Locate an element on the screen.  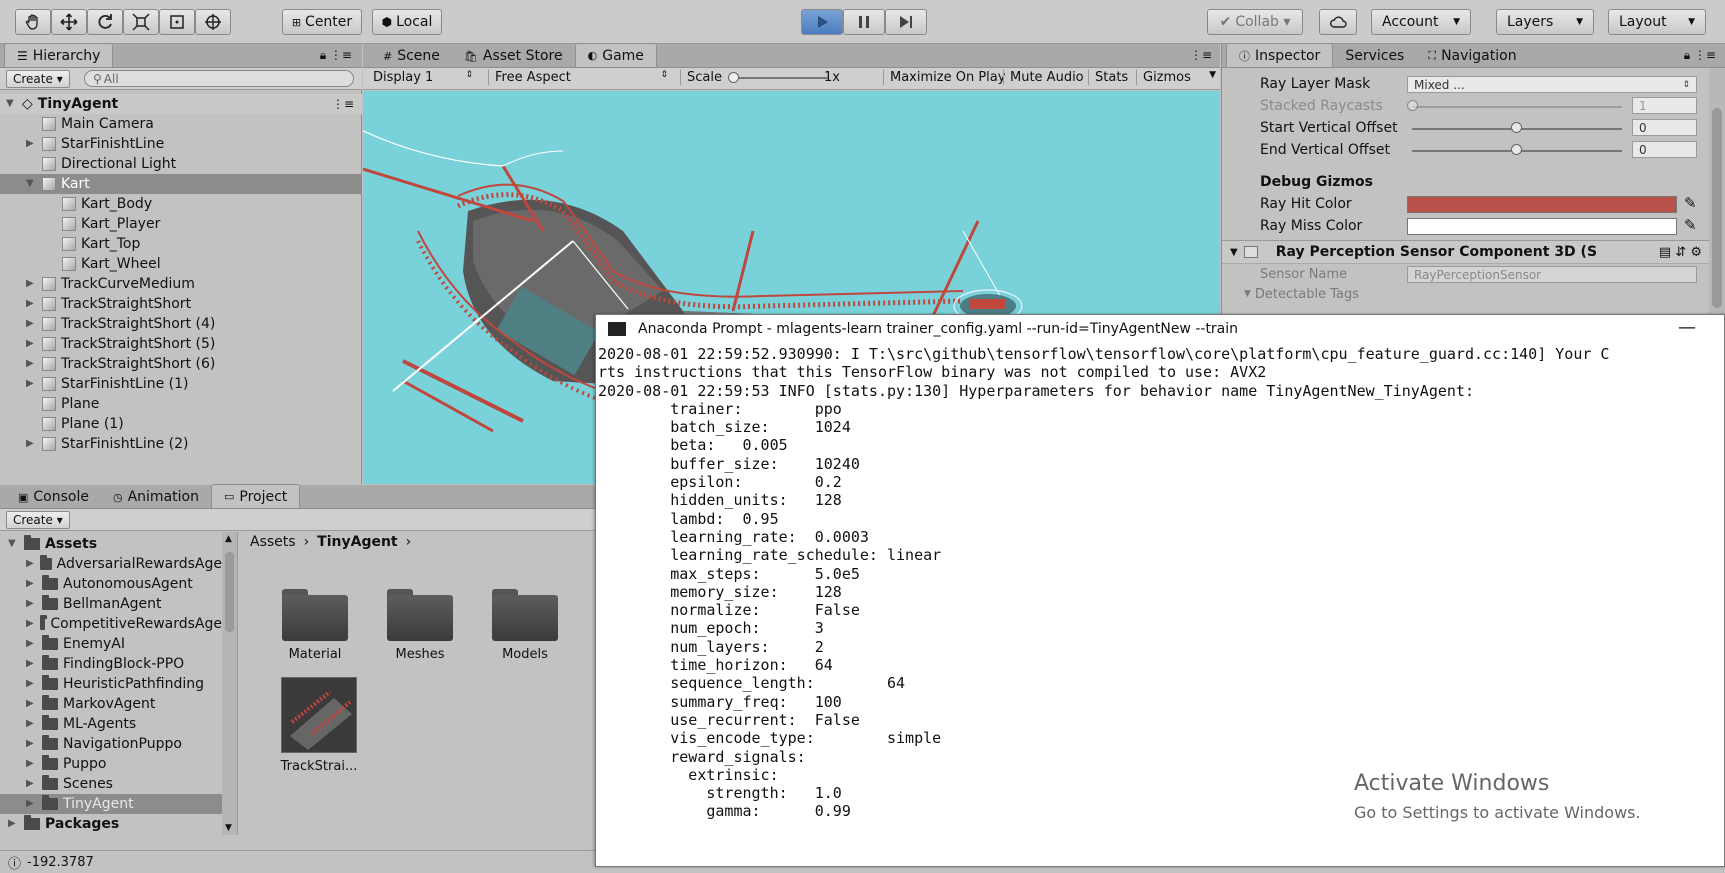
rect-tool-button is located at coordinates (177, 22).